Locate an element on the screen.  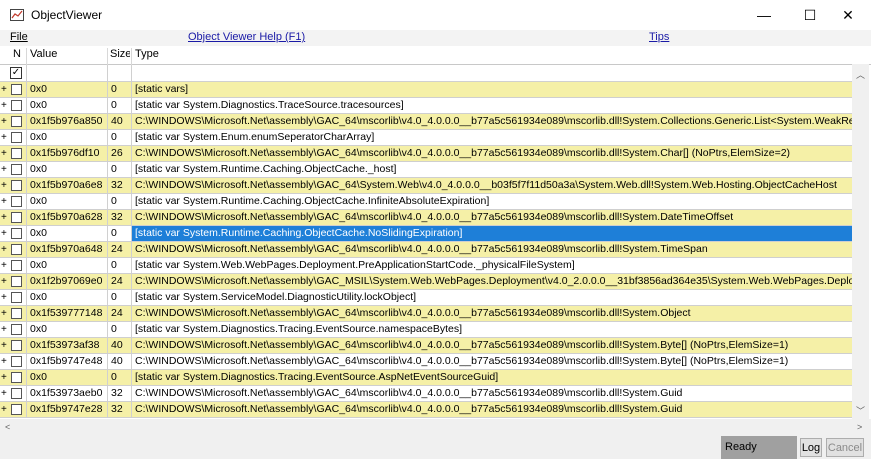
cancel-button: Cancel is located at coordinates (845, 447).